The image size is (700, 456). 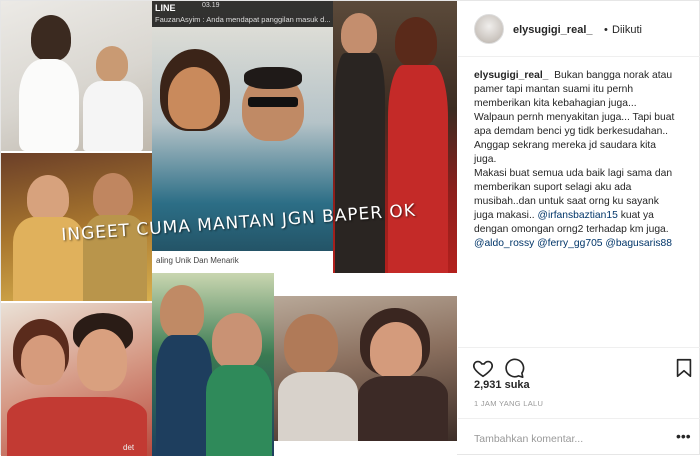 I want to click on caption-line: apa demdam benci yg tidk berkesudahan.., so click(x=571, y=131).